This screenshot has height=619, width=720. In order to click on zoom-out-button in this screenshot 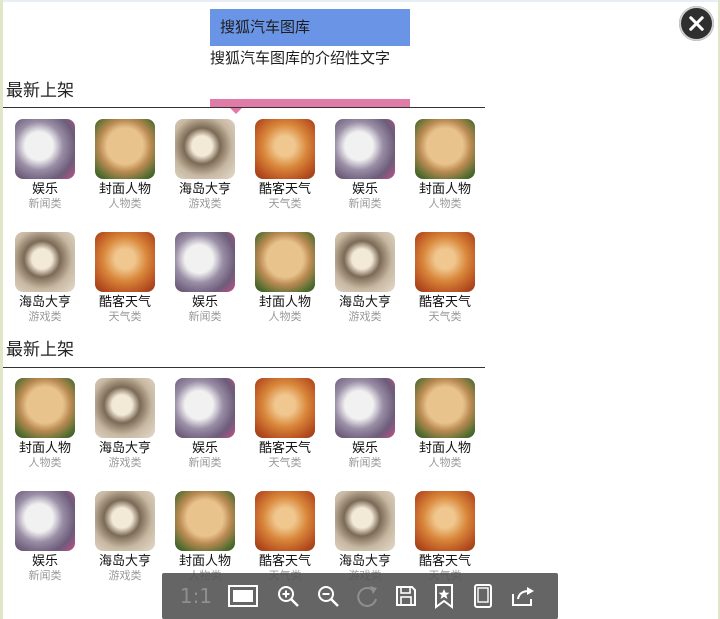, I will do `click(328, 596)`.